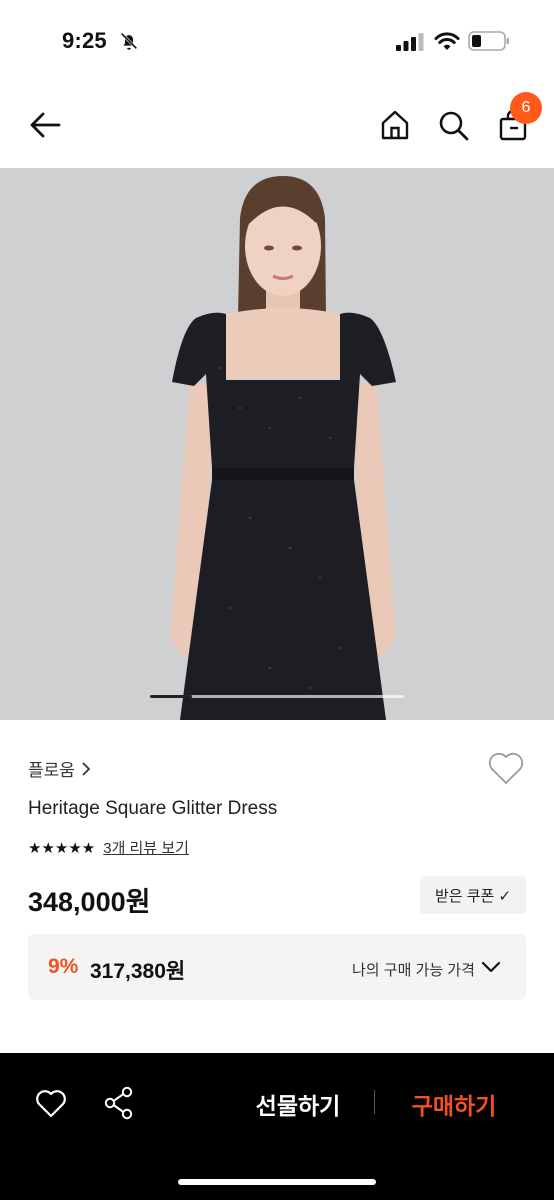 The image size is (554, 1200). What do you see at coordinates (526, 108) in the screenshot?
I see `cart-count-badge: 6` at bounding box center [526, 108].